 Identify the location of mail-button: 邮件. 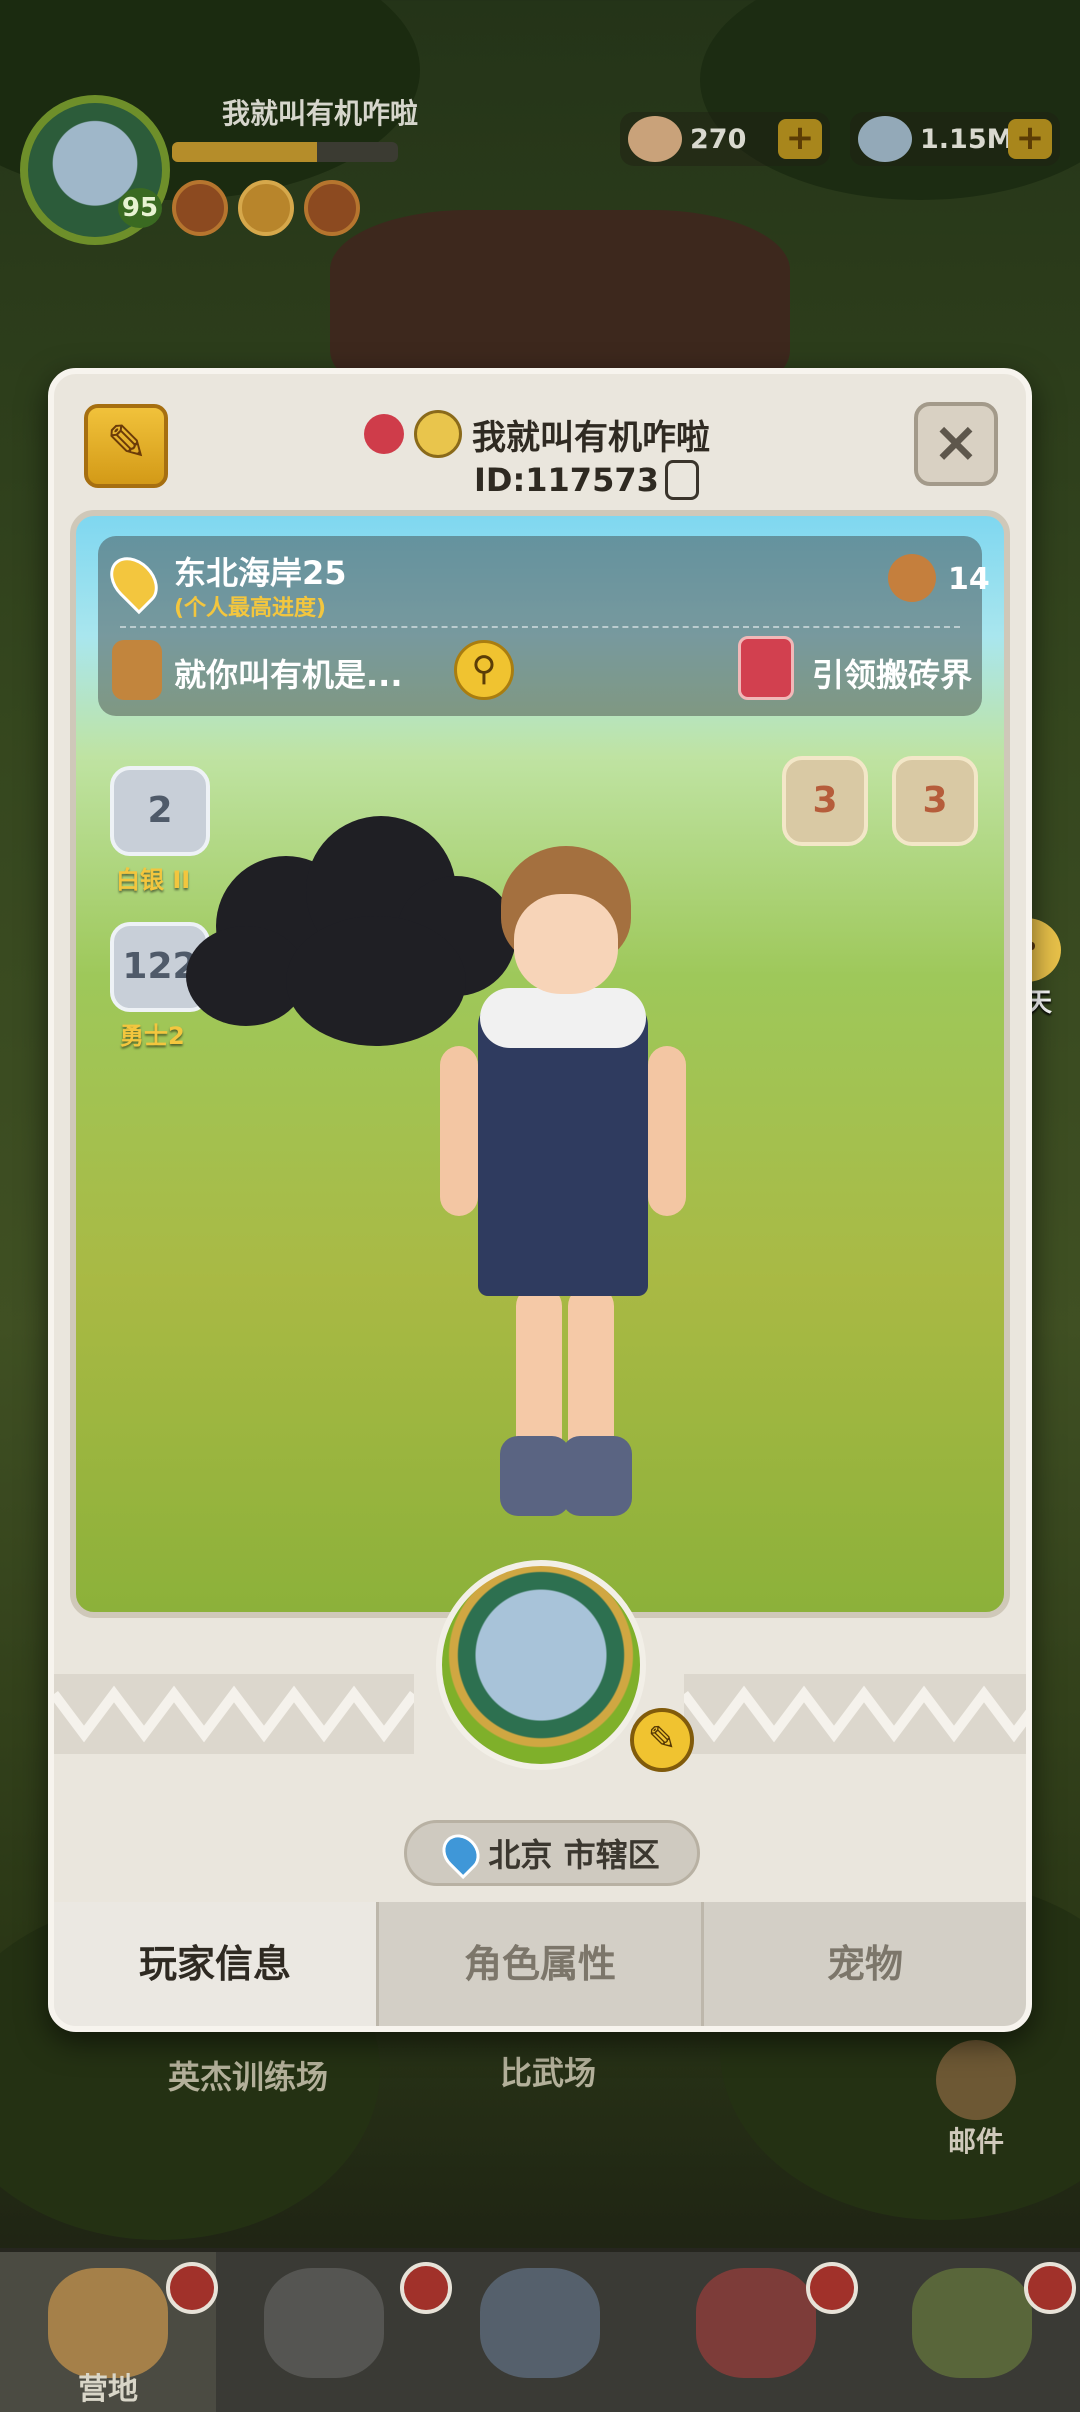
(976, 2100).